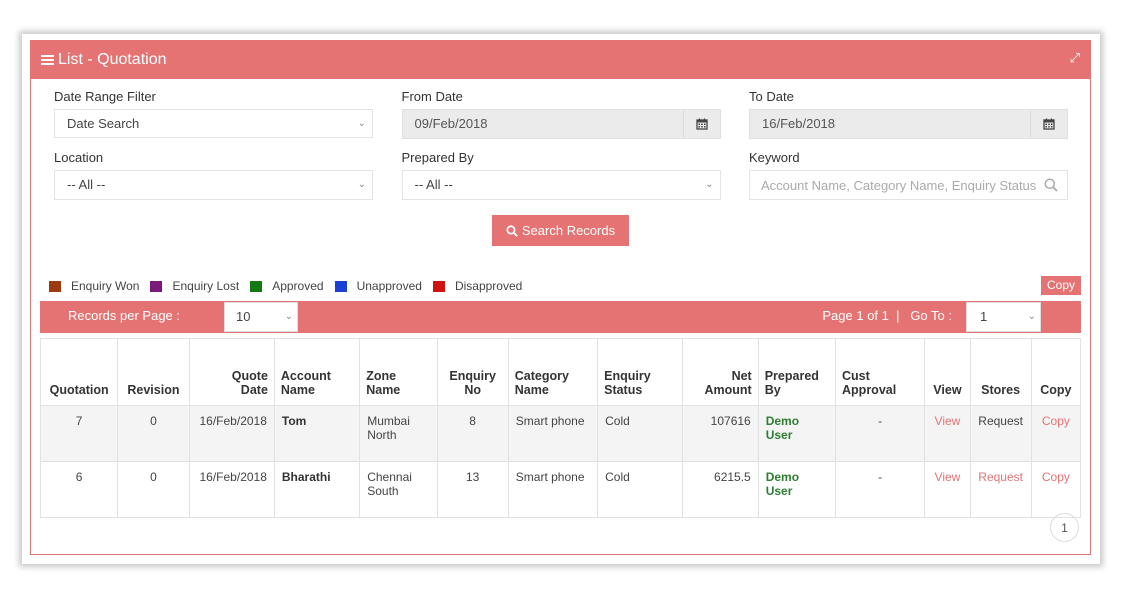 This screenshot has width=1124, height=598. I want to click on from-date-field: 09/Feb/2018, so click(561, 124).